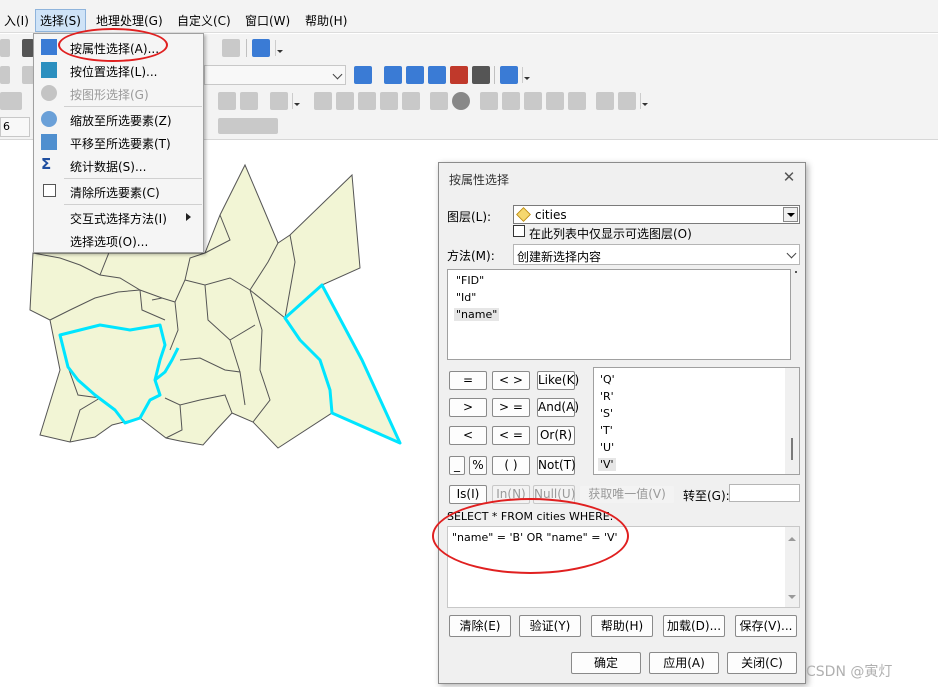 Image resolution: width=938 pixels, height=687 pixels. What do you see at coordinates (393, 75) in the screenshot?
I see `table-icon` at bounding box center [393, 75].